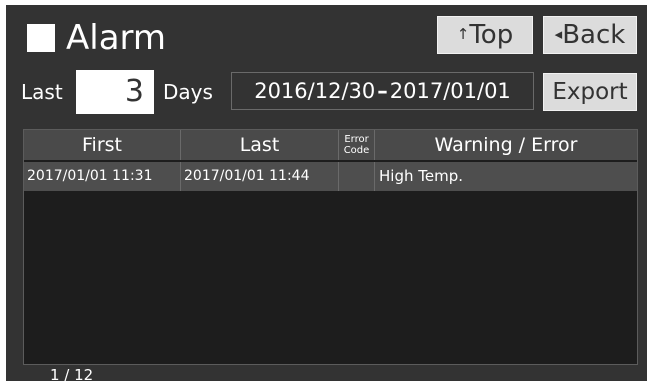 This screenshot has width=654, height=384. What do you see at coordinates (590, 92) in the screenshot?
I see `export-button: Export` at bounding box center [590, 92].